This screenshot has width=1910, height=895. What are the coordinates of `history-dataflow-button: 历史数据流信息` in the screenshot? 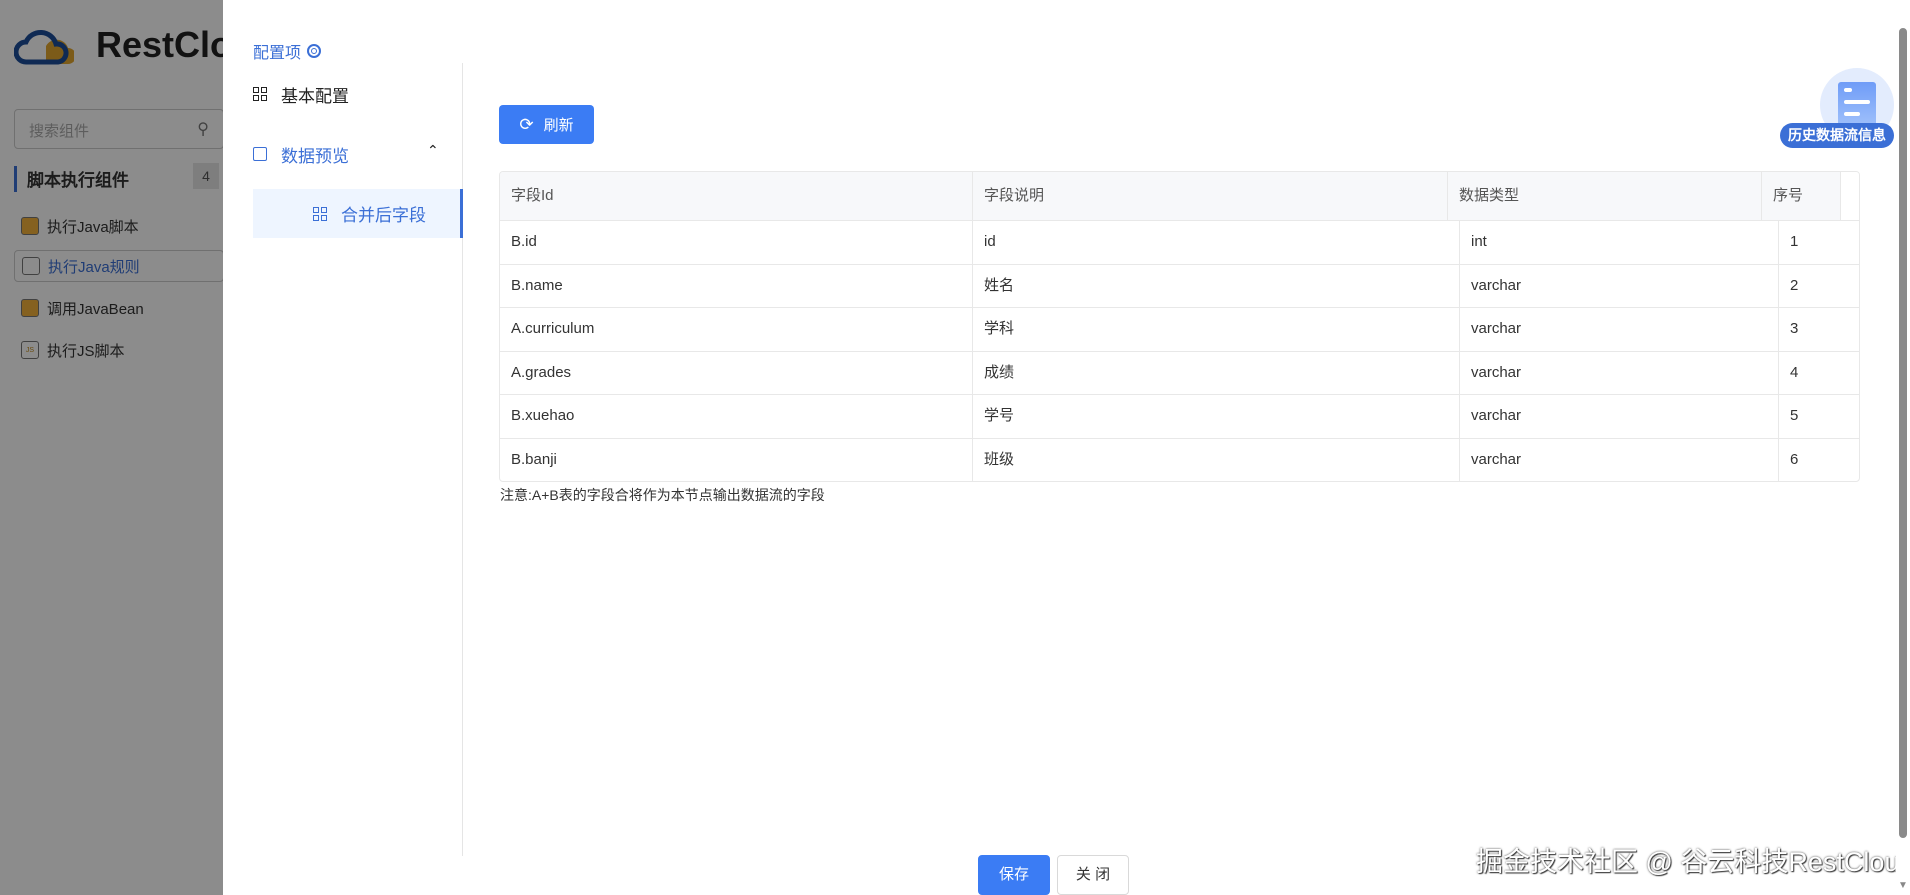 It's located at (1837, 108).